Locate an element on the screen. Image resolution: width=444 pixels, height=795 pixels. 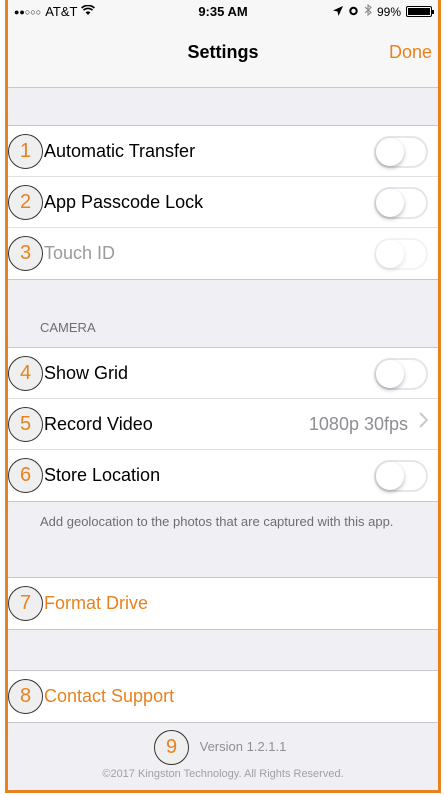
app-passcode-lock-row: 2 App Passcode Lock is located at coordinates (223, 202).